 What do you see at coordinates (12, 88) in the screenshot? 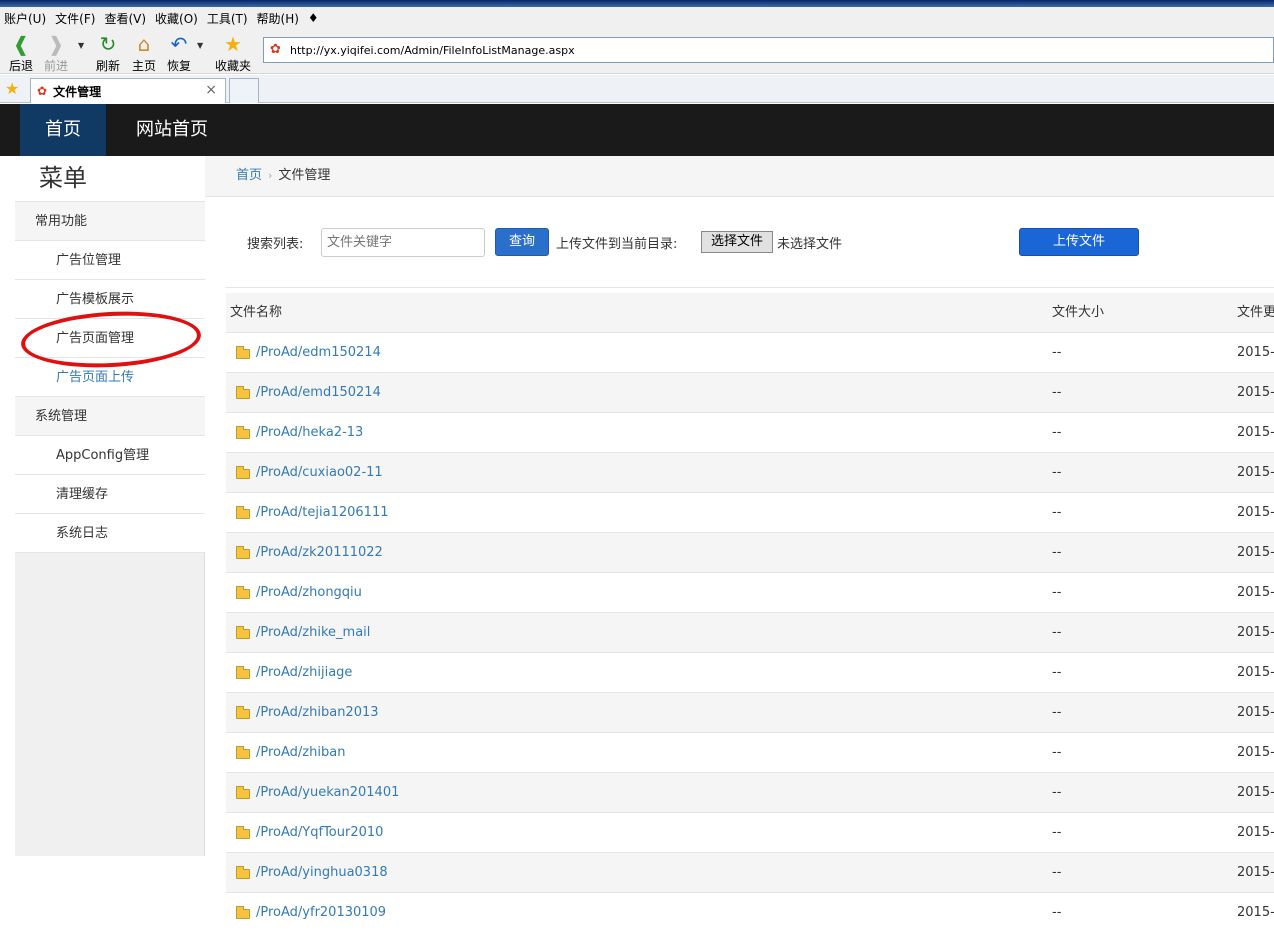
I see `favorites-star-icon: ★` at bounding box center [12, 88].